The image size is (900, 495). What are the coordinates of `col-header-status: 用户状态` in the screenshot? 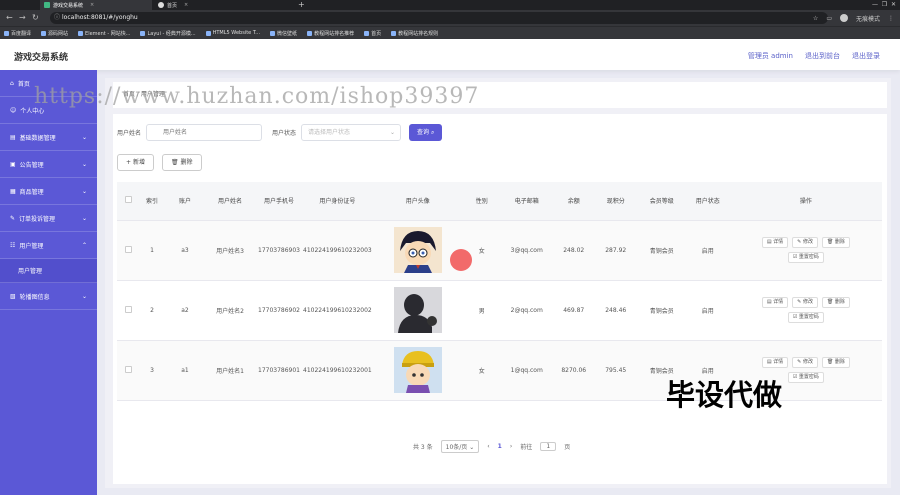 It's located at (707, 201).